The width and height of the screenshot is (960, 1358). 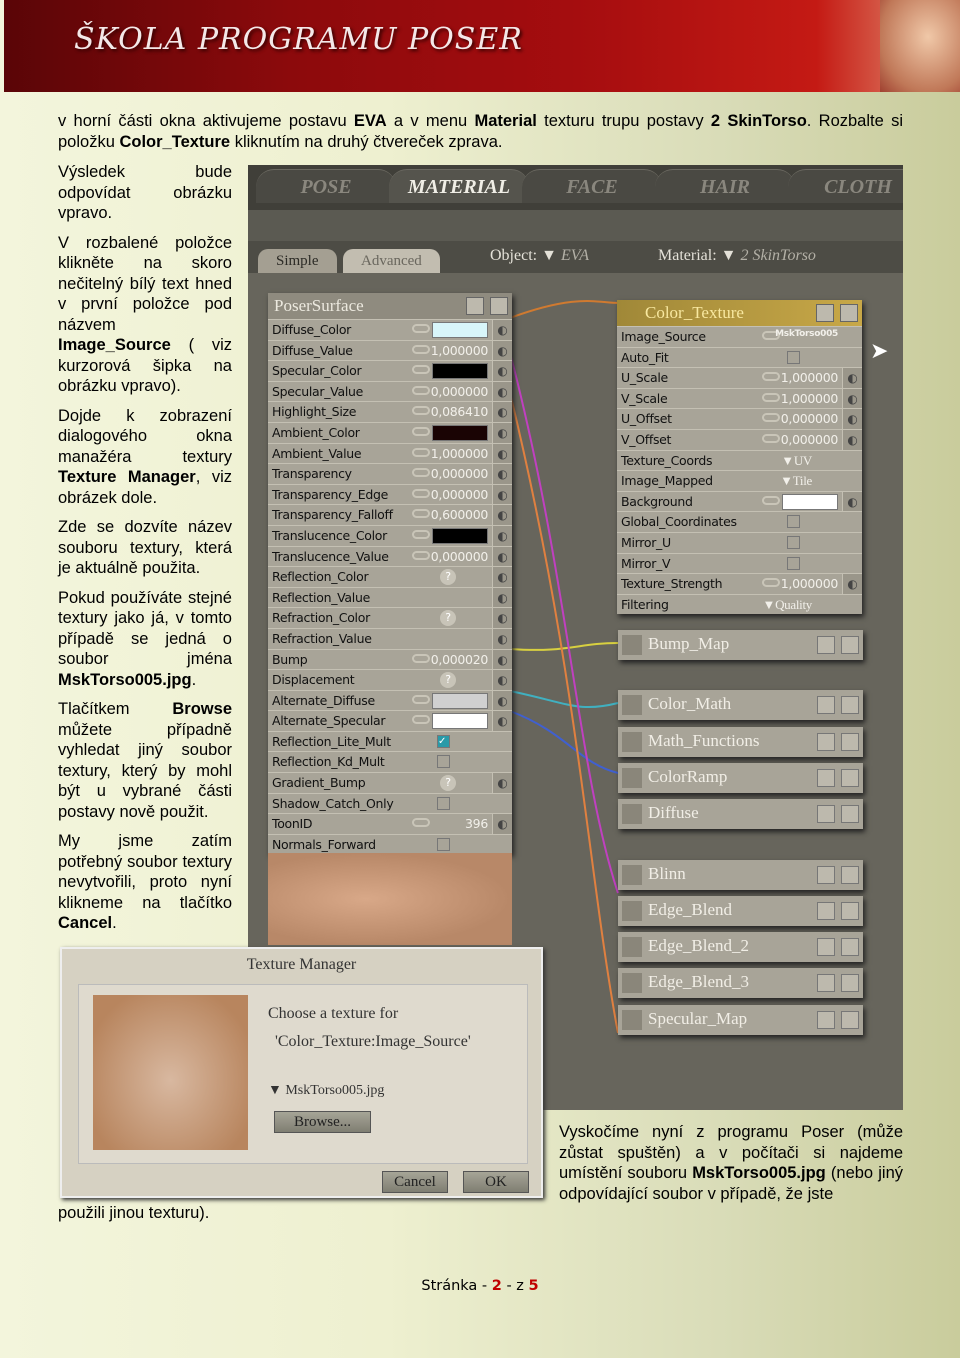 I want to click on tab-advanced: Advanced, so click(x=391, y=262).